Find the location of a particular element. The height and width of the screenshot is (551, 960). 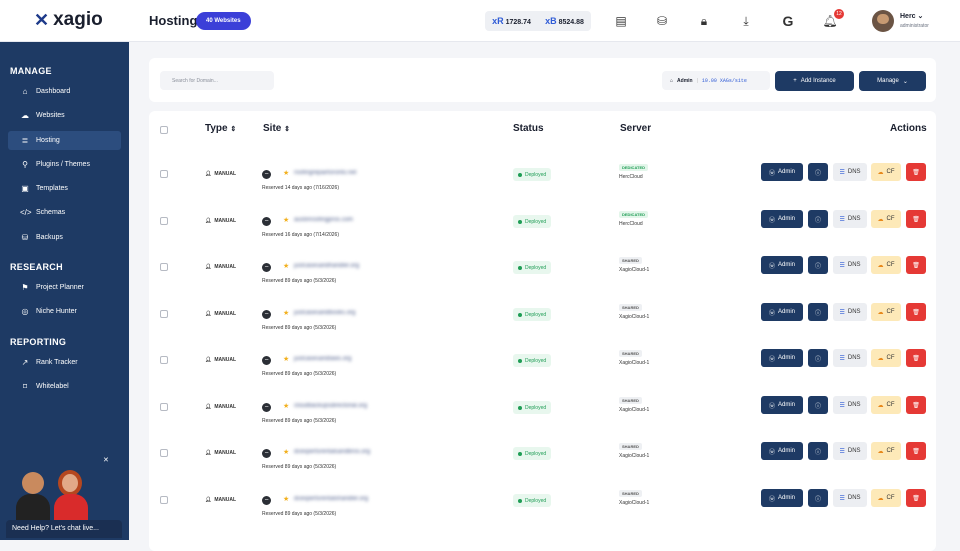

sidebar-item-plugins-themes: ⚲ Plugins / Themes is located at coordinates (64, 164).